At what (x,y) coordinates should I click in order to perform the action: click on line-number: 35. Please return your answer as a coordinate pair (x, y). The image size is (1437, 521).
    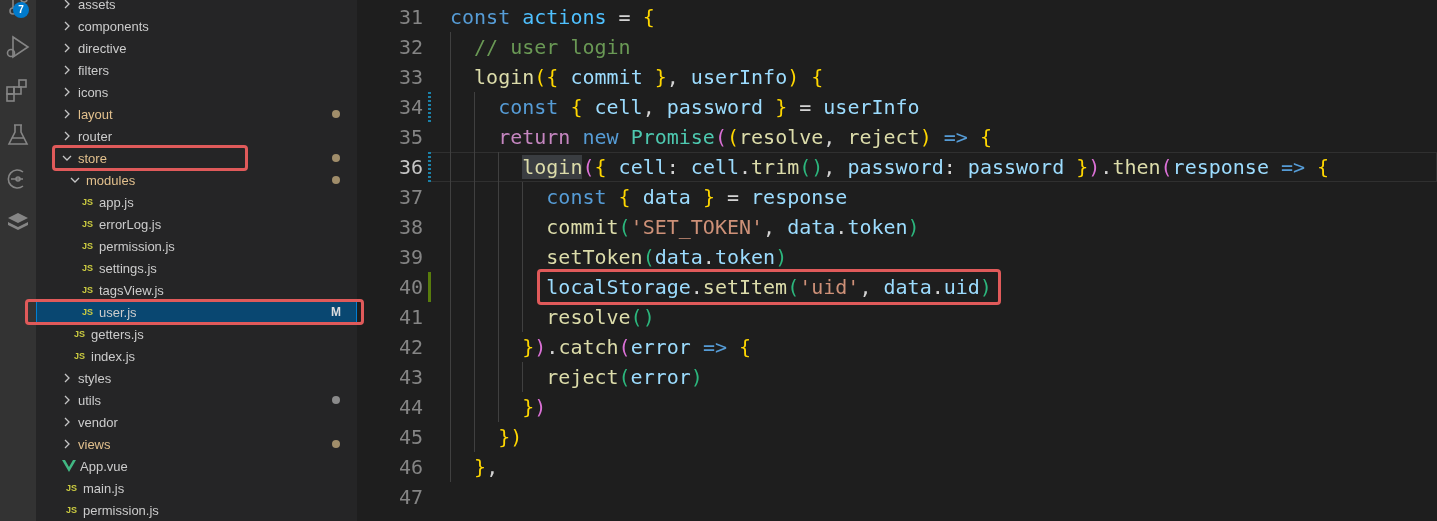
    Looking at the image, I should click on (410, 137).